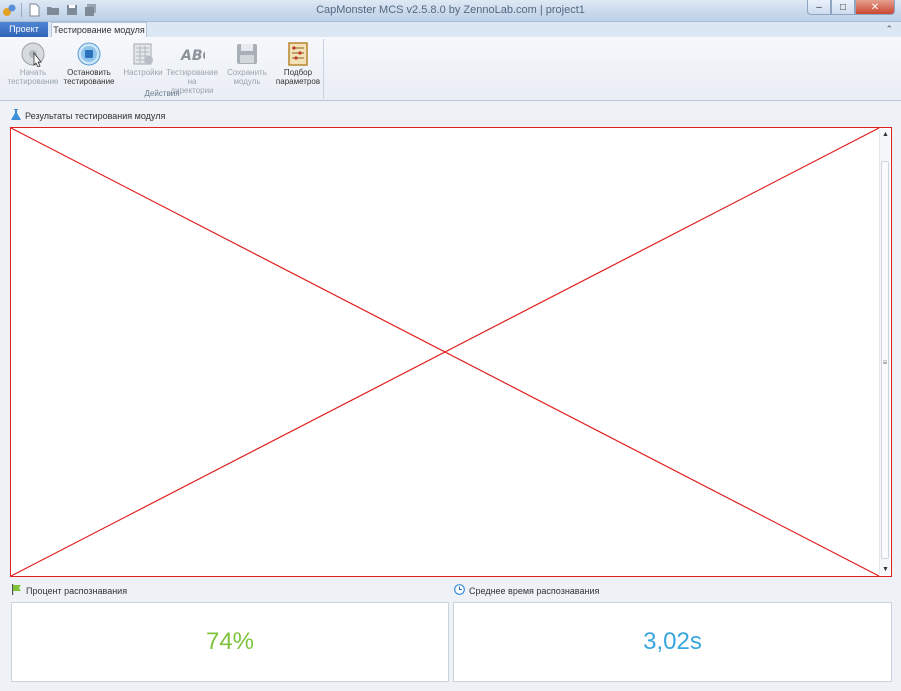 The image size is (901, 691). What do you see at coordinates (95, 116) in the screenshot?
I see `results-panel-title: Результаты тестирования модуля` at bounding box center [95, 116].